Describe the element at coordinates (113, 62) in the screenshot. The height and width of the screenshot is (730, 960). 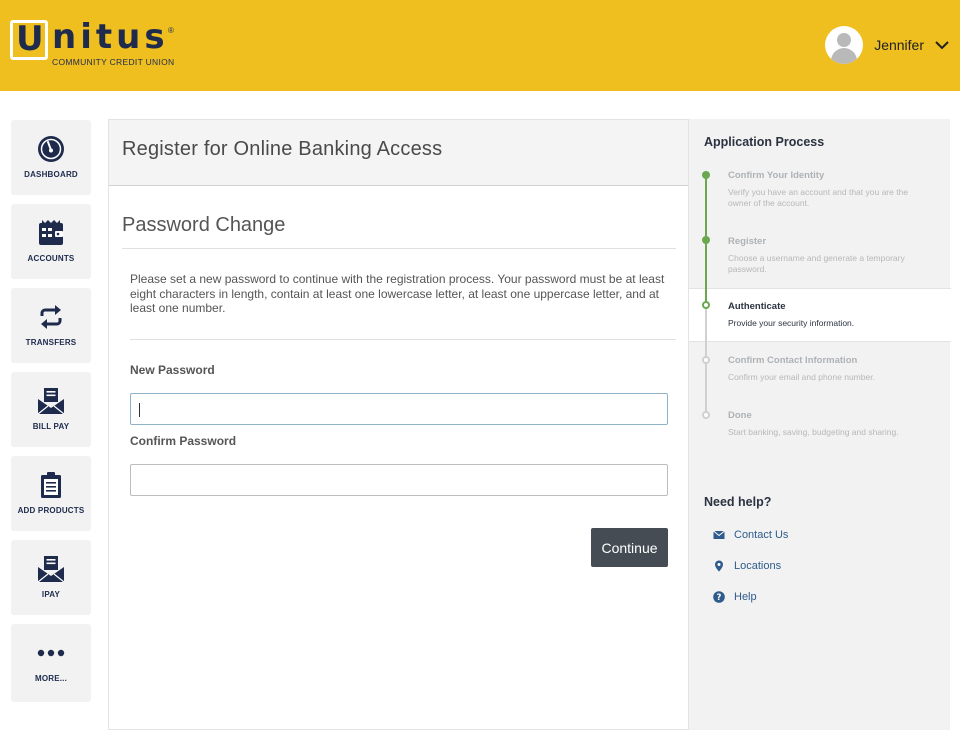
I see `logo-tagline: COMMUNITY CREDIT UNION` at that location.